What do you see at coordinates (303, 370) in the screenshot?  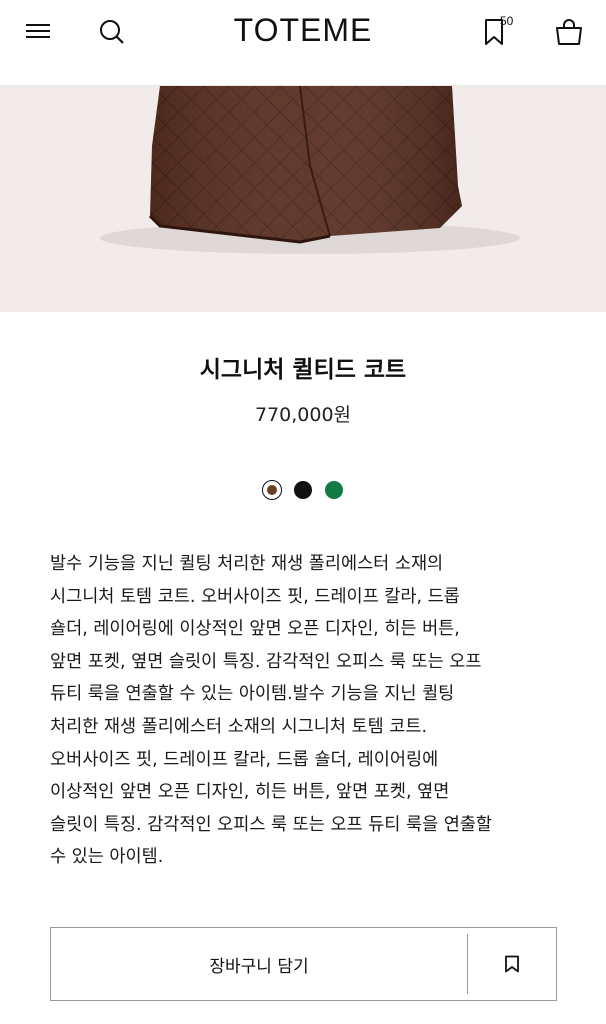 I see `product-title: 시그니처 퀼티드 코트` at bounding box center [303, 370].